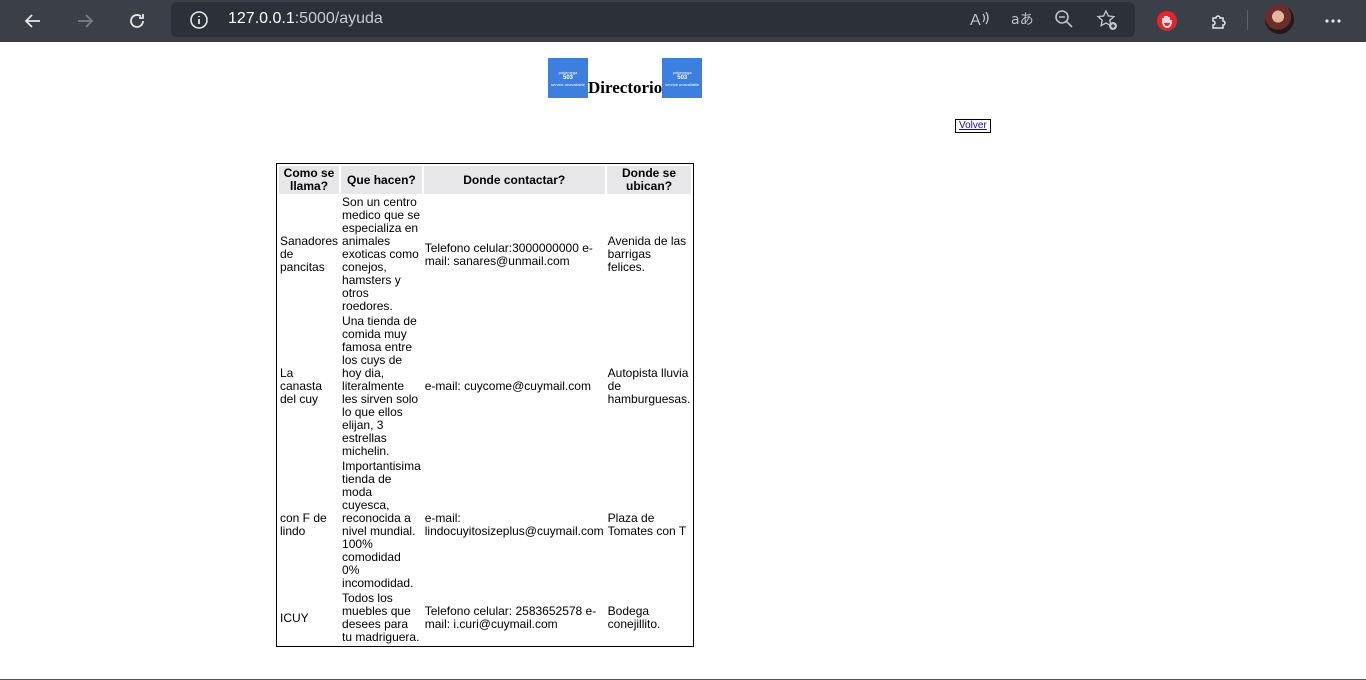  Describe the element at coordinates (1333, 21) in the screenshot. I see `more-menu-icon` at that location.